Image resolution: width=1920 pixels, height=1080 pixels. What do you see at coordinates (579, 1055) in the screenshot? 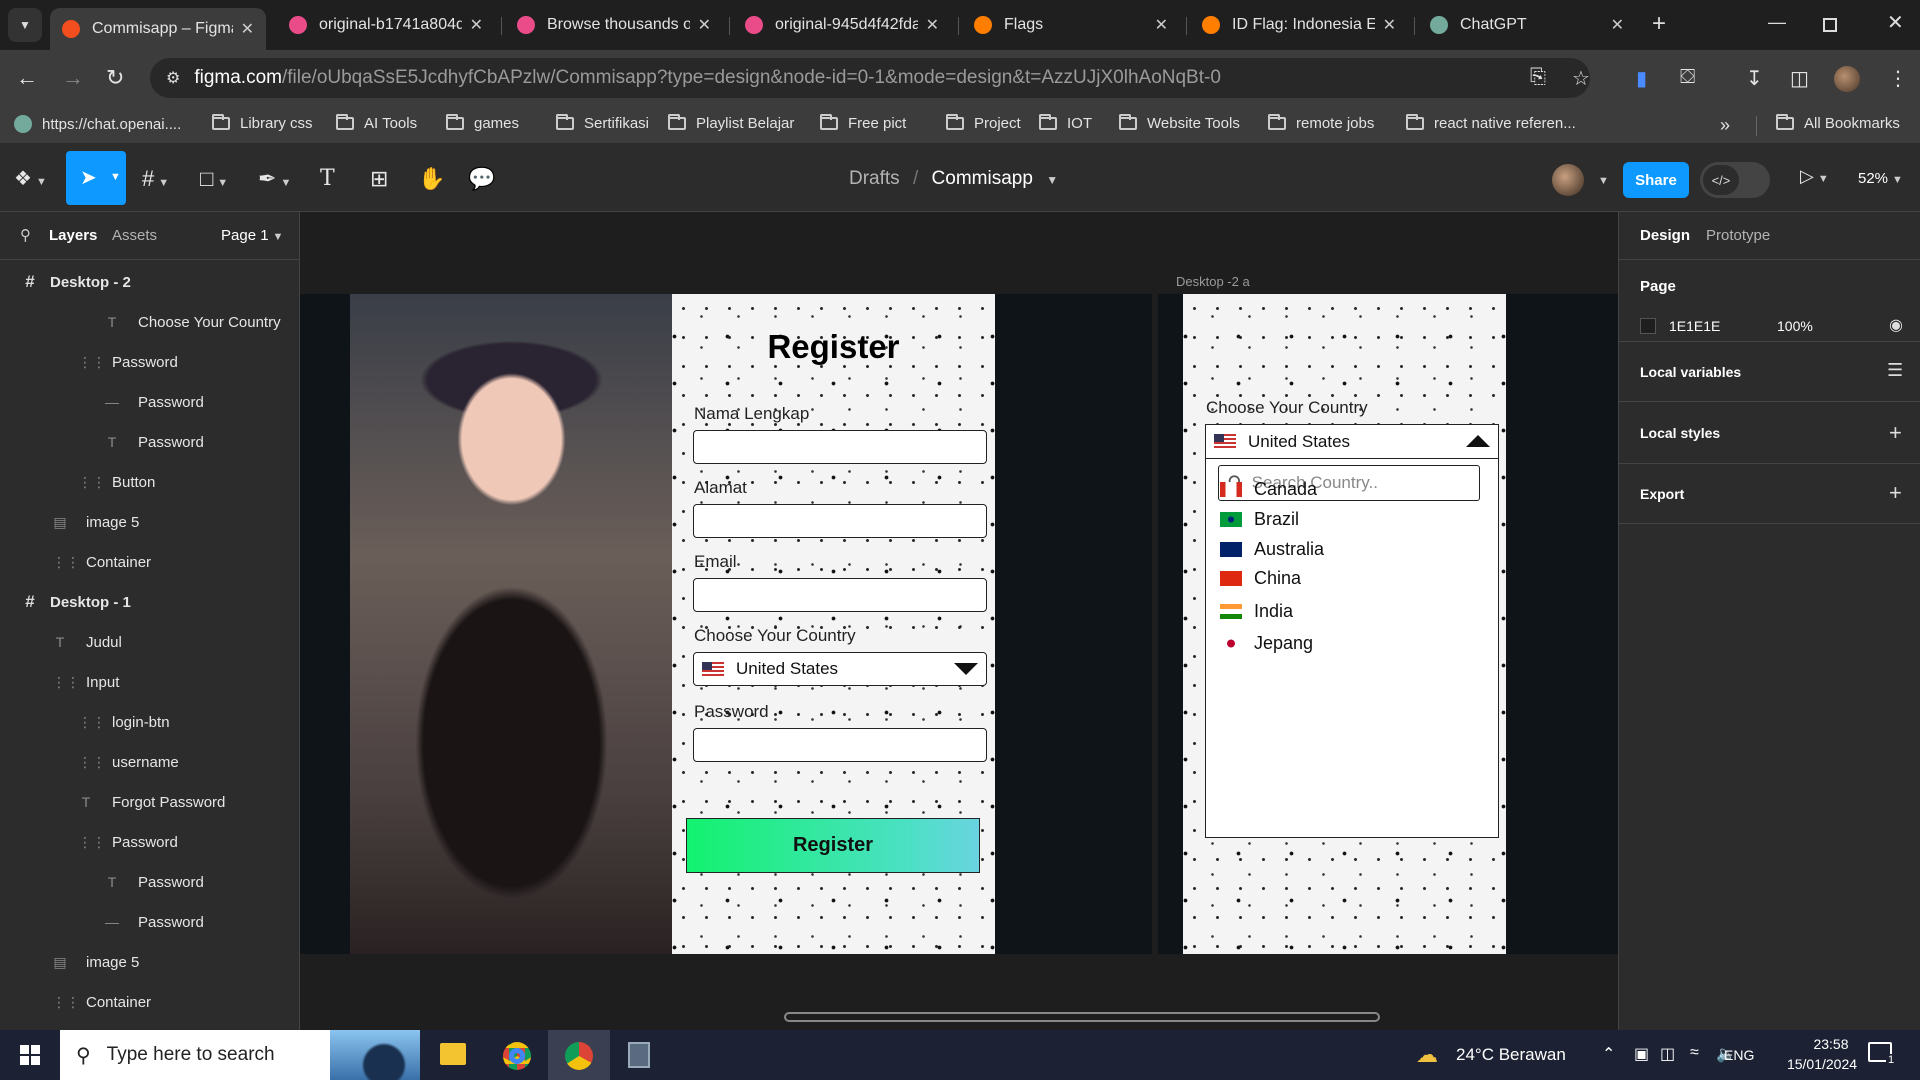
I see `chrome-active-icon` at bounding box center [579, 1055].